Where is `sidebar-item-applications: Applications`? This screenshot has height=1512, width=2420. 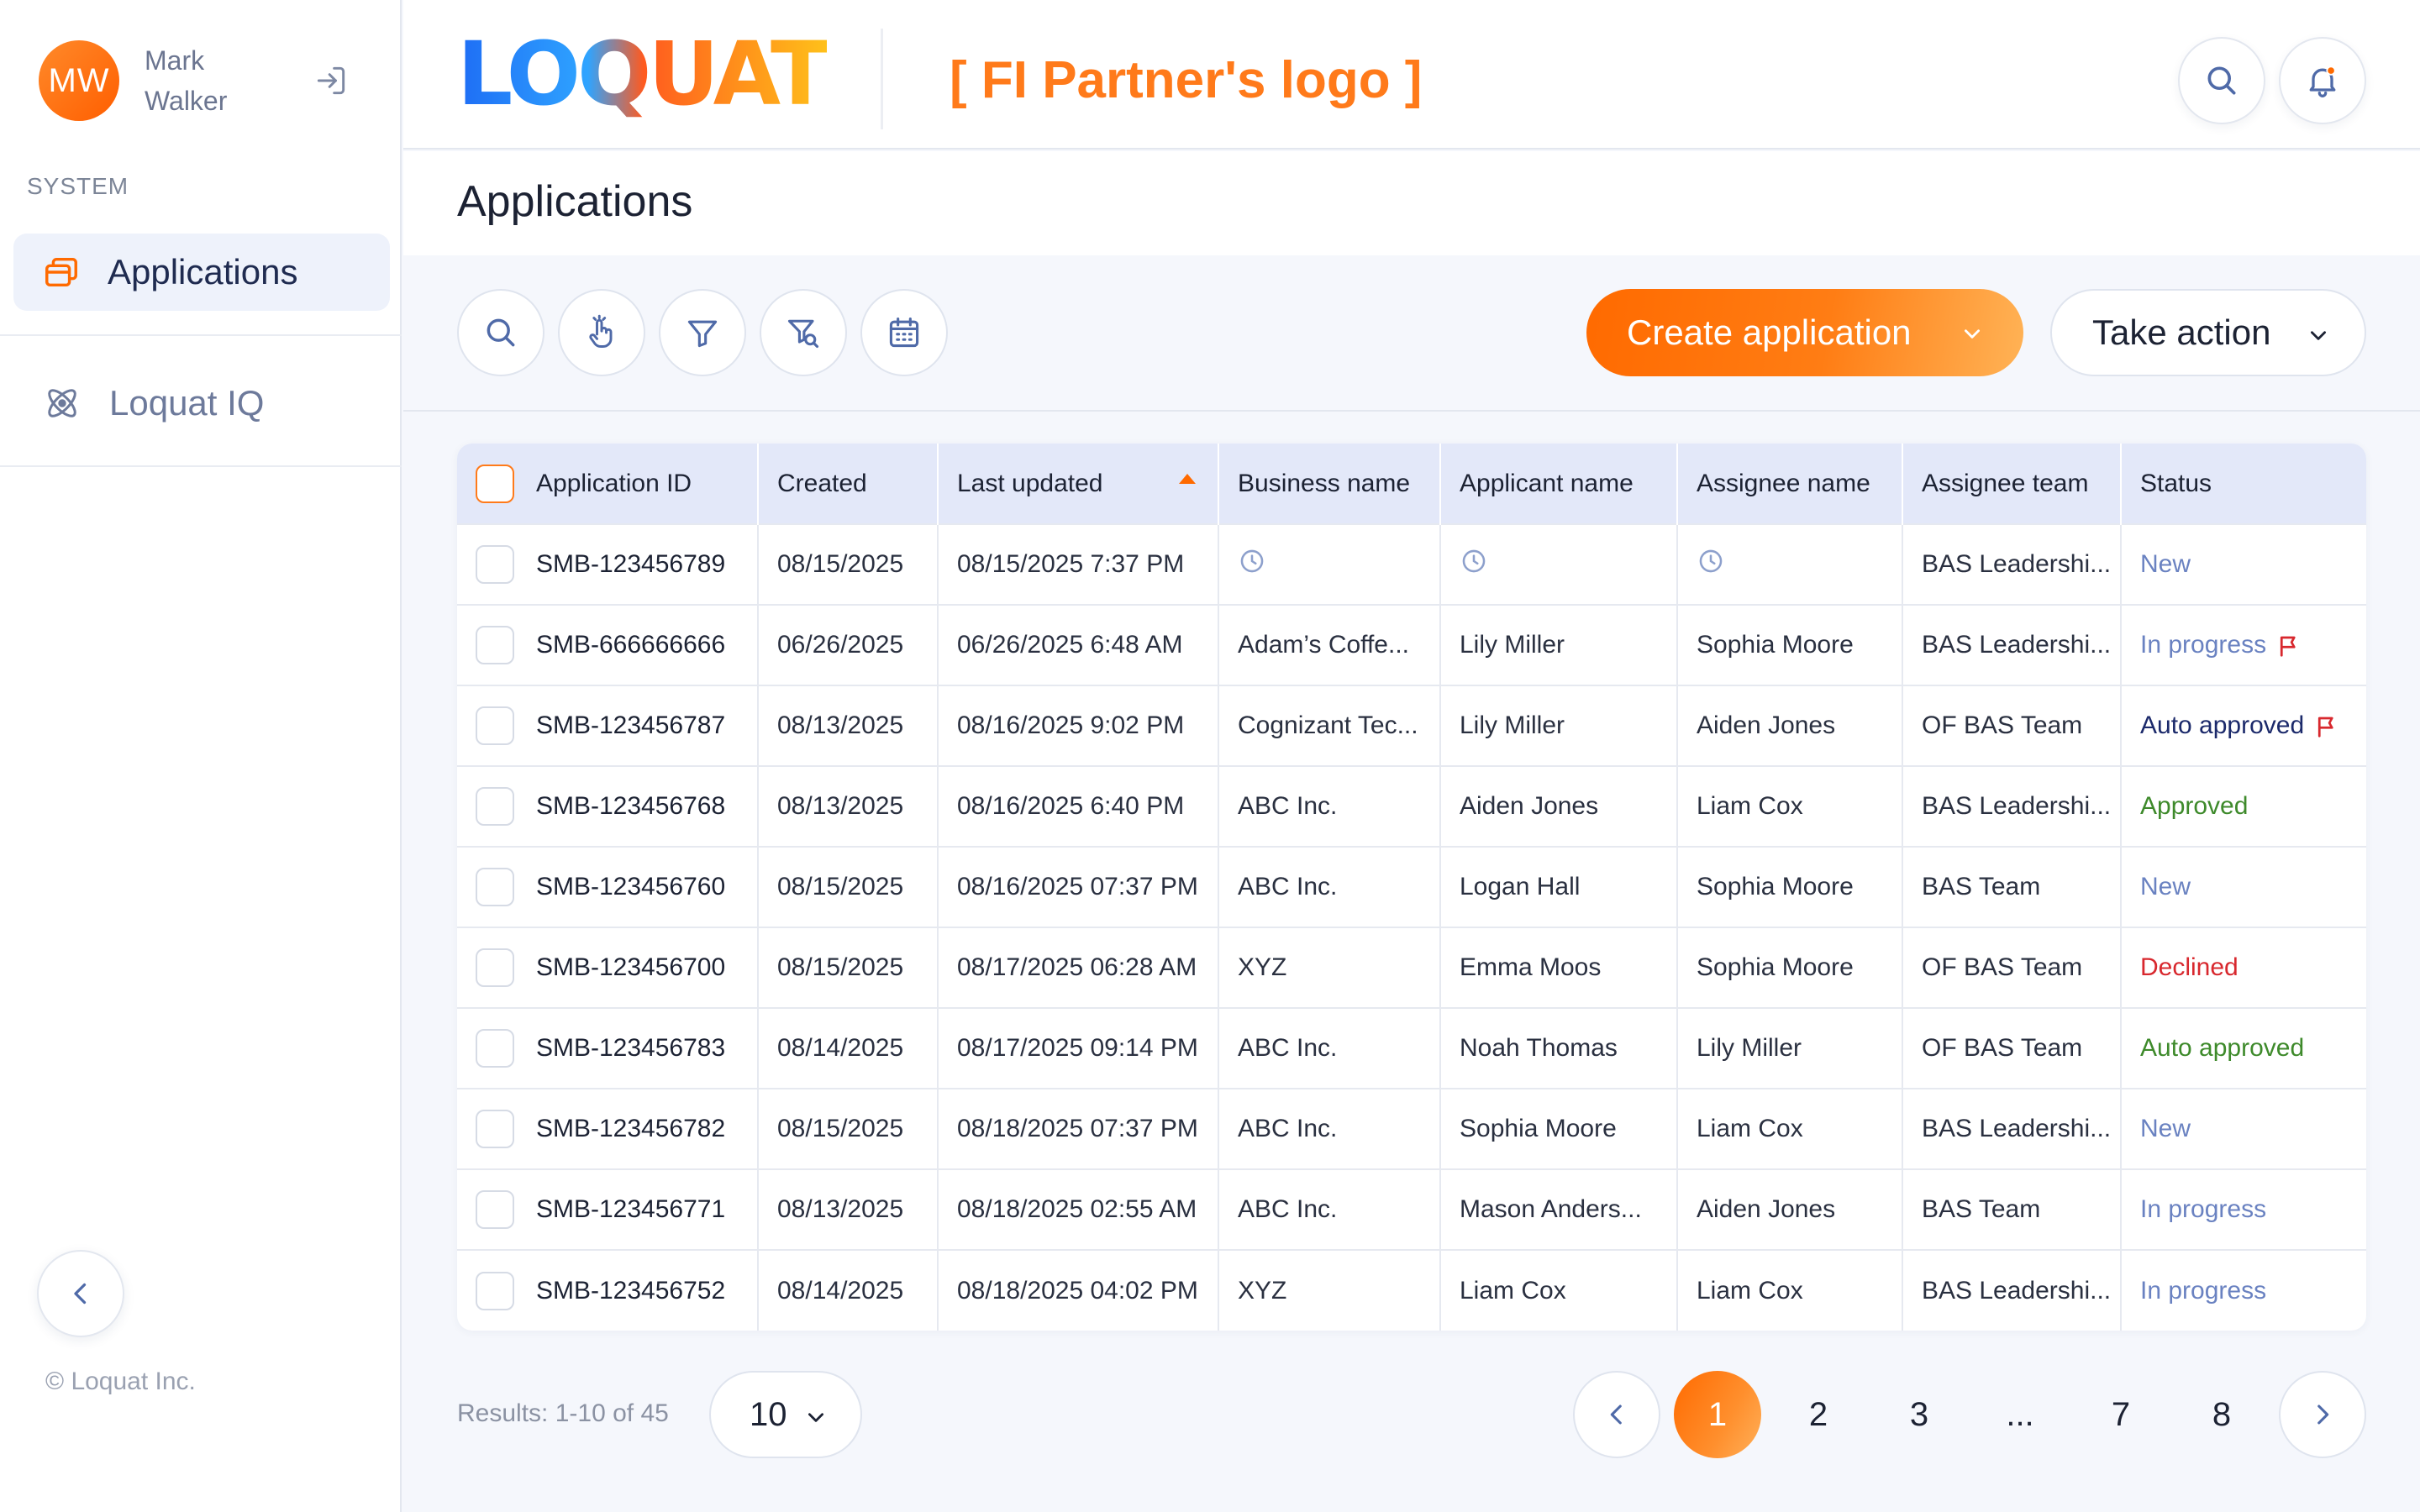
sidebar-item-applications: Applications is located at coordinates (202, 272).